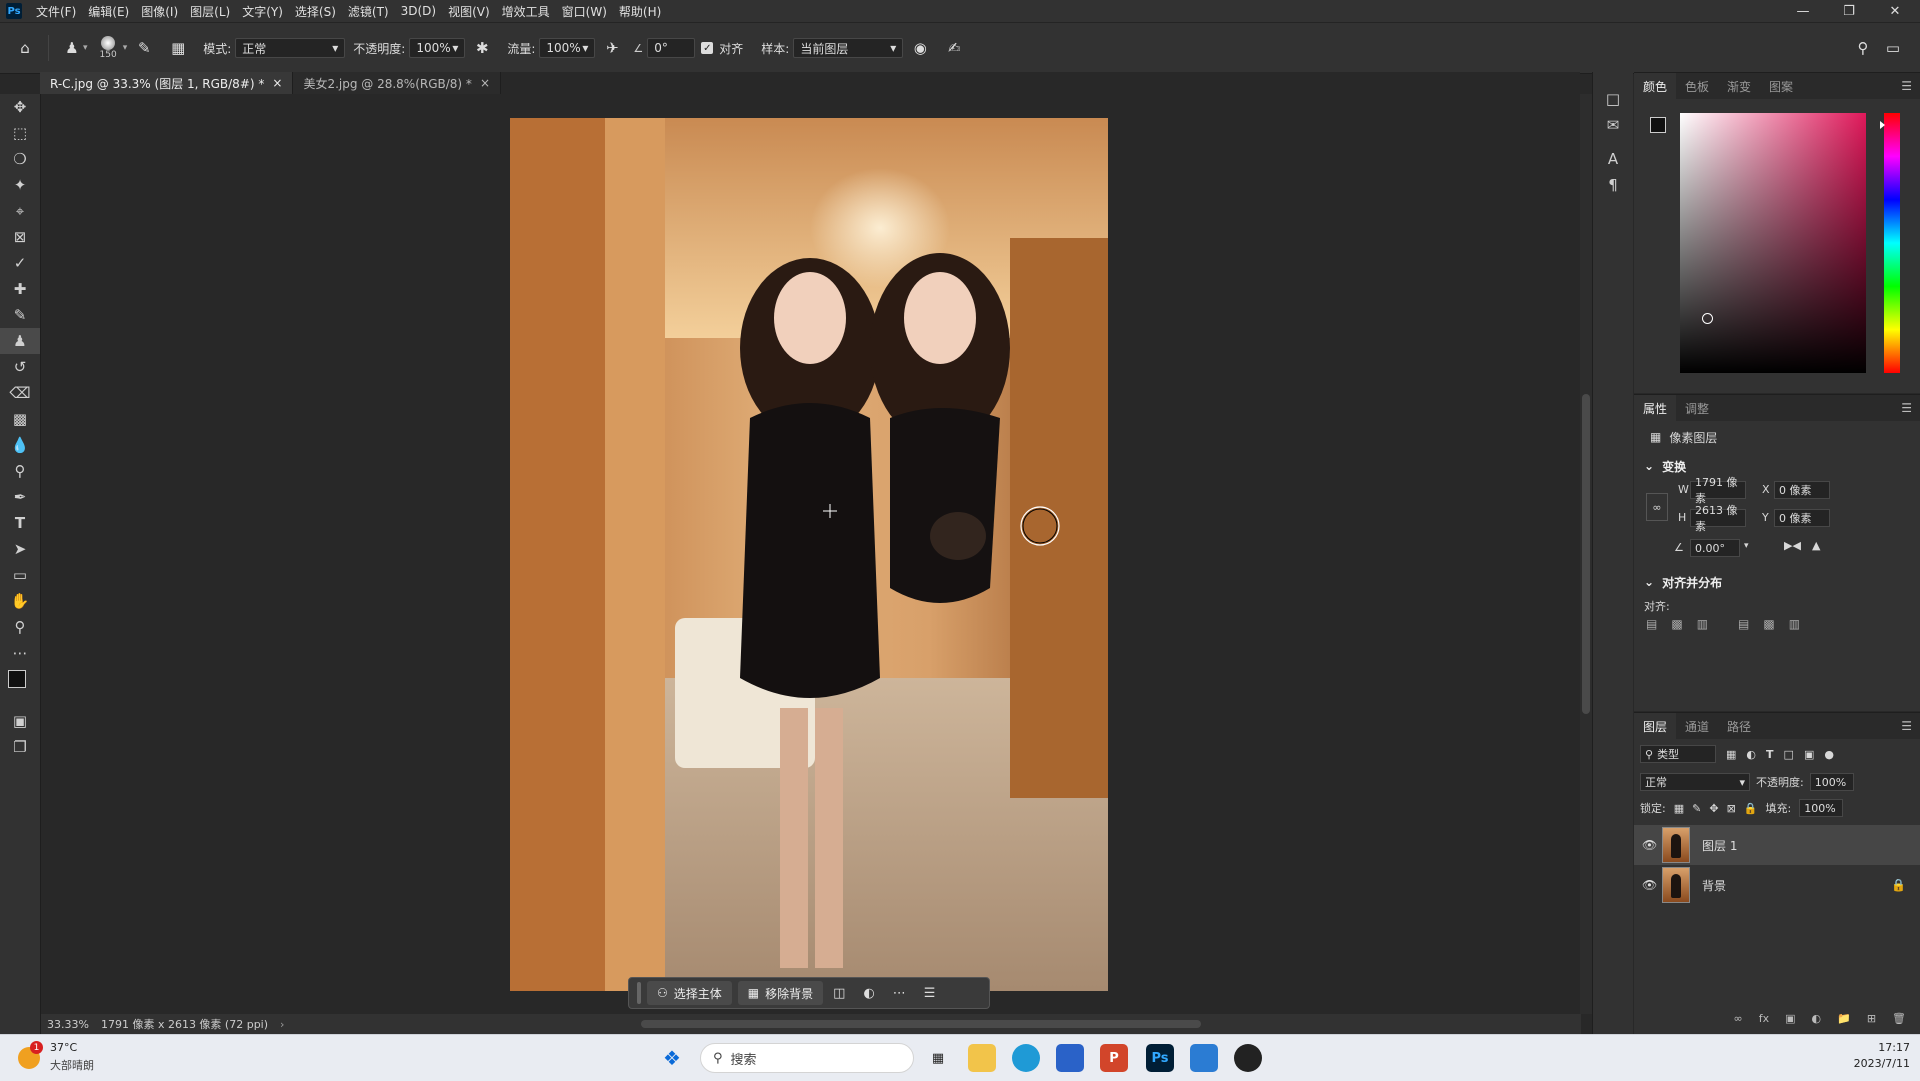  What do you see at coordinates (1863, 48) in the screenshot?
I see `search-icon: ⚲` at bounding box center [1863, 48].